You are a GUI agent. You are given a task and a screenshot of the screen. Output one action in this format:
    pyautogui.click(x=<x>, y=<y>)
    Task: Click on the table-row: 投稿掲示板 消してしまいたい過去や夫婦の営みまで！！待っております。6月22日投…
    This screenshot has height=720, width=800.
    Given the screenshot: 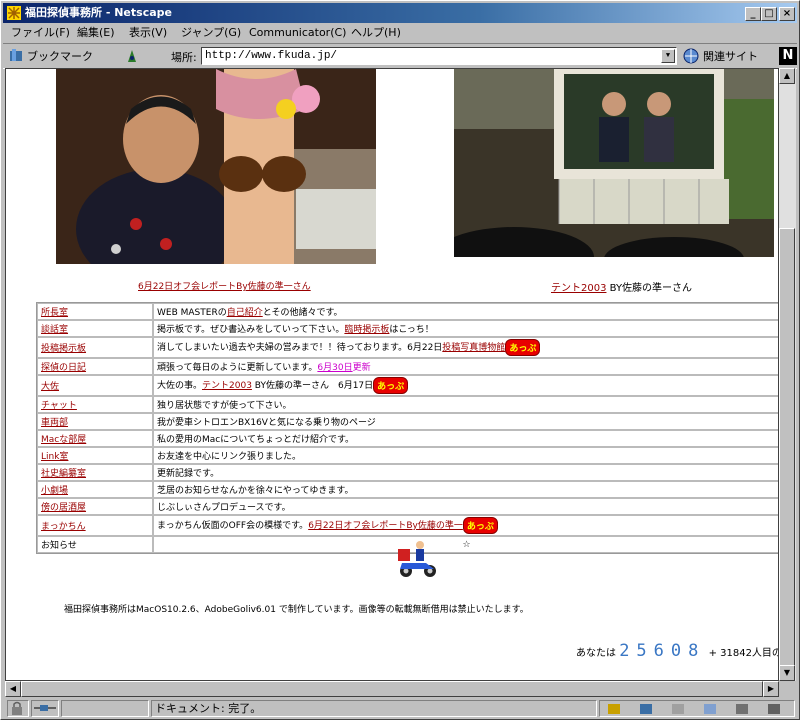 What is the action you would take?
    pyautogui.click(x=407, y=347)
    